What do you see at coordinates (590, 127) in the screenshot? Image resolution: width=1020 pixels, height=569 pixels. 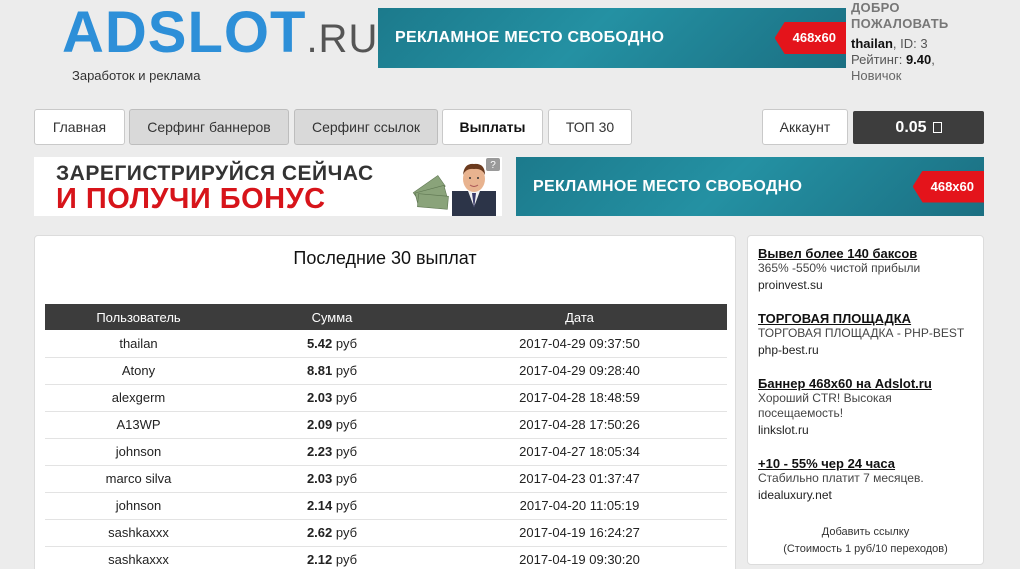 I see `nav-top30-button: ТОП 30` at bounding box center [590, 127].